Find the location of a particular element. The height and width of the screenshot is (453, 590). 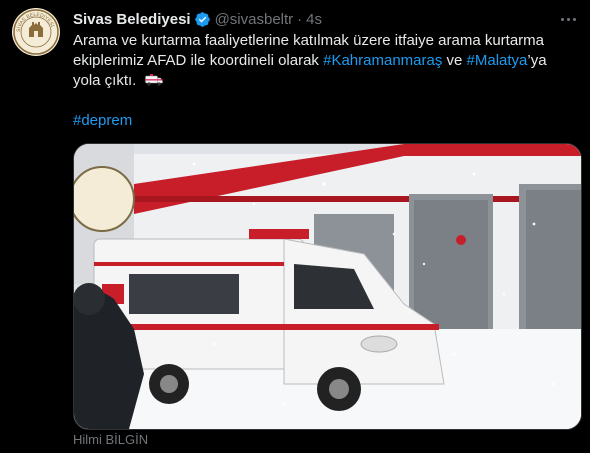

verified-badge-icon is located at coordinates (202, 19).